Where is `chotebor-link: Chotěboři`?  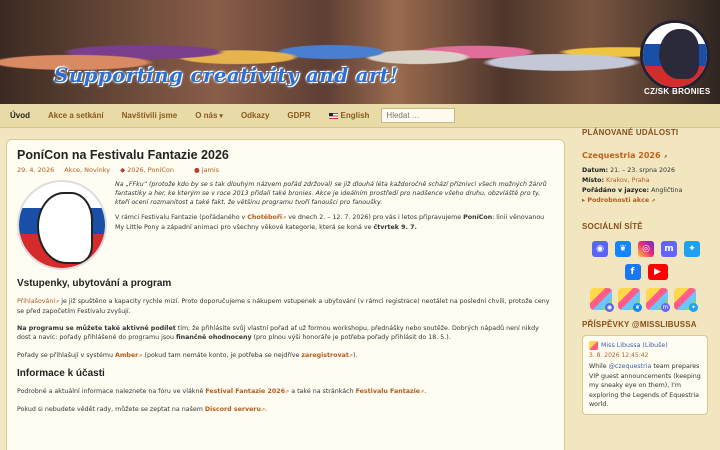 chotebor-link: Chotěboři is located at coordinates (264, 217).